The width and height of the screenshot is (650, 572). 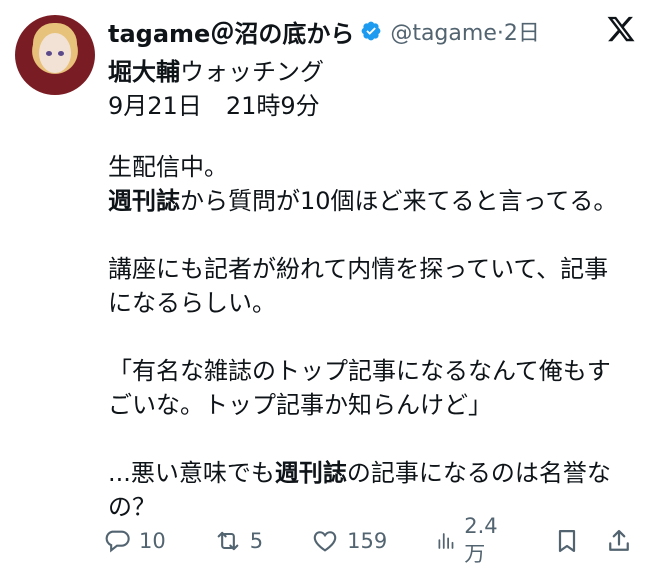 What do you see at coordinates (155, 106) in the screenshot?
I see `post-date: 9月21日` at bounding box center [155, 106].